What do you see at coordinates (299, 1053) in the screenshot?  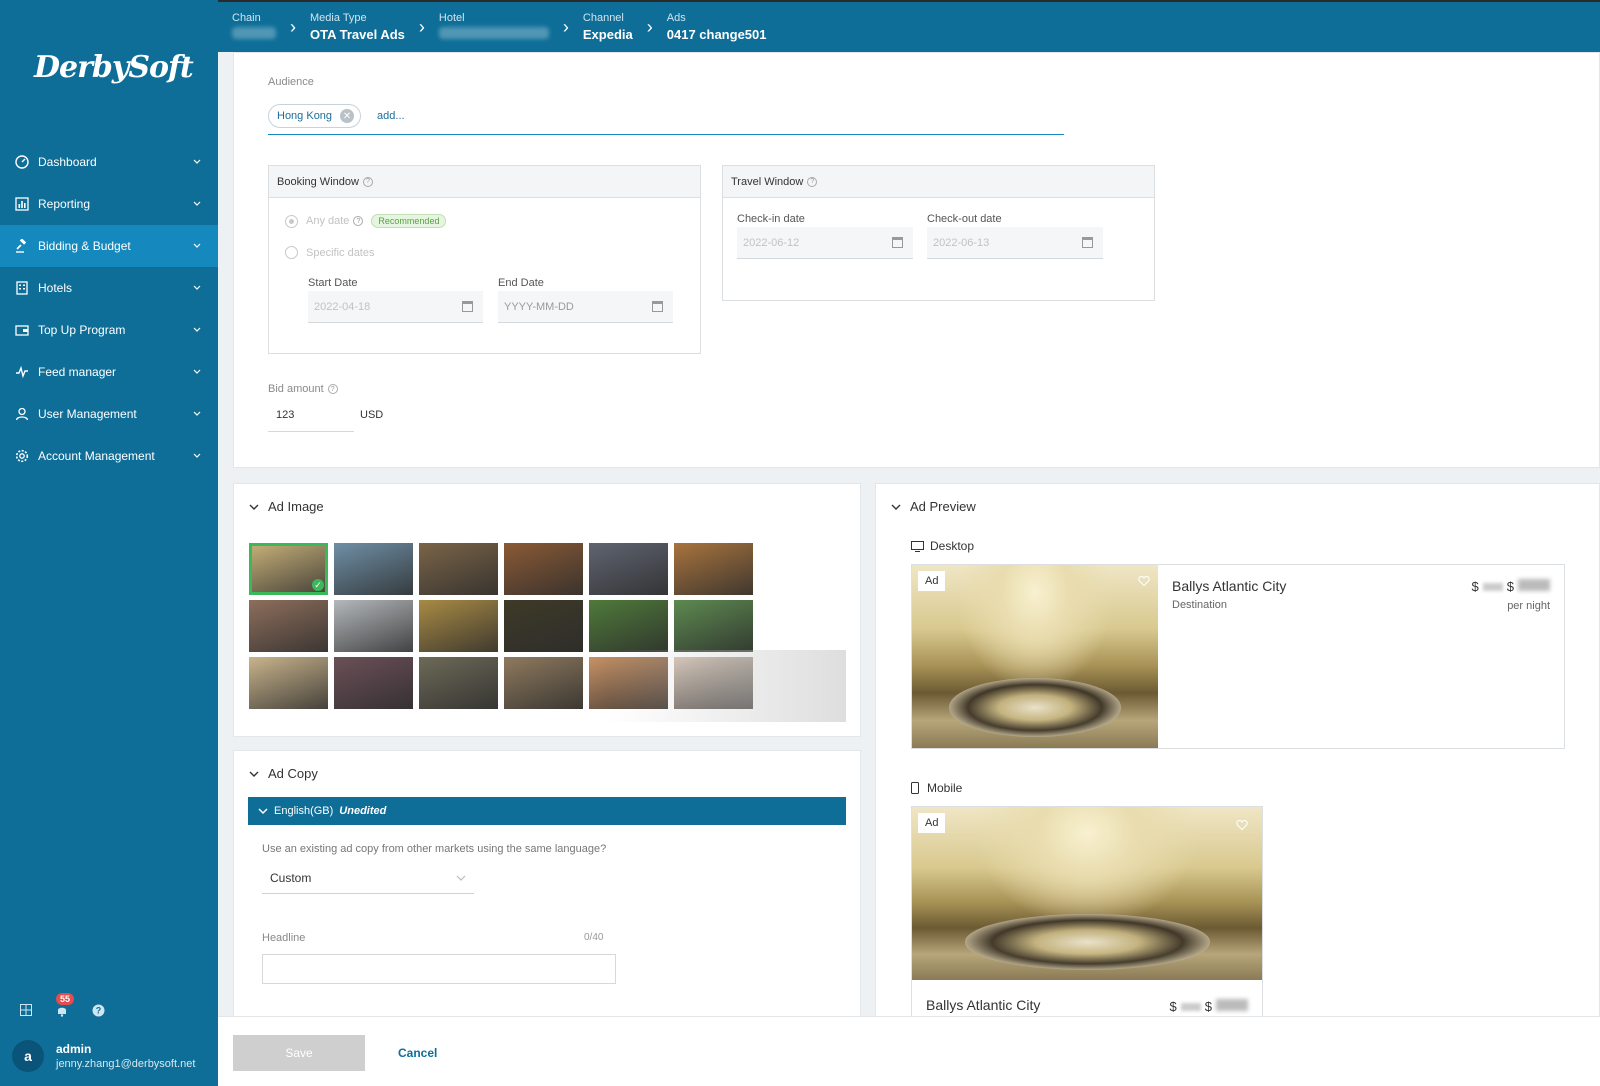 I see `save-button: Save` at bounding box center [299, 1053].